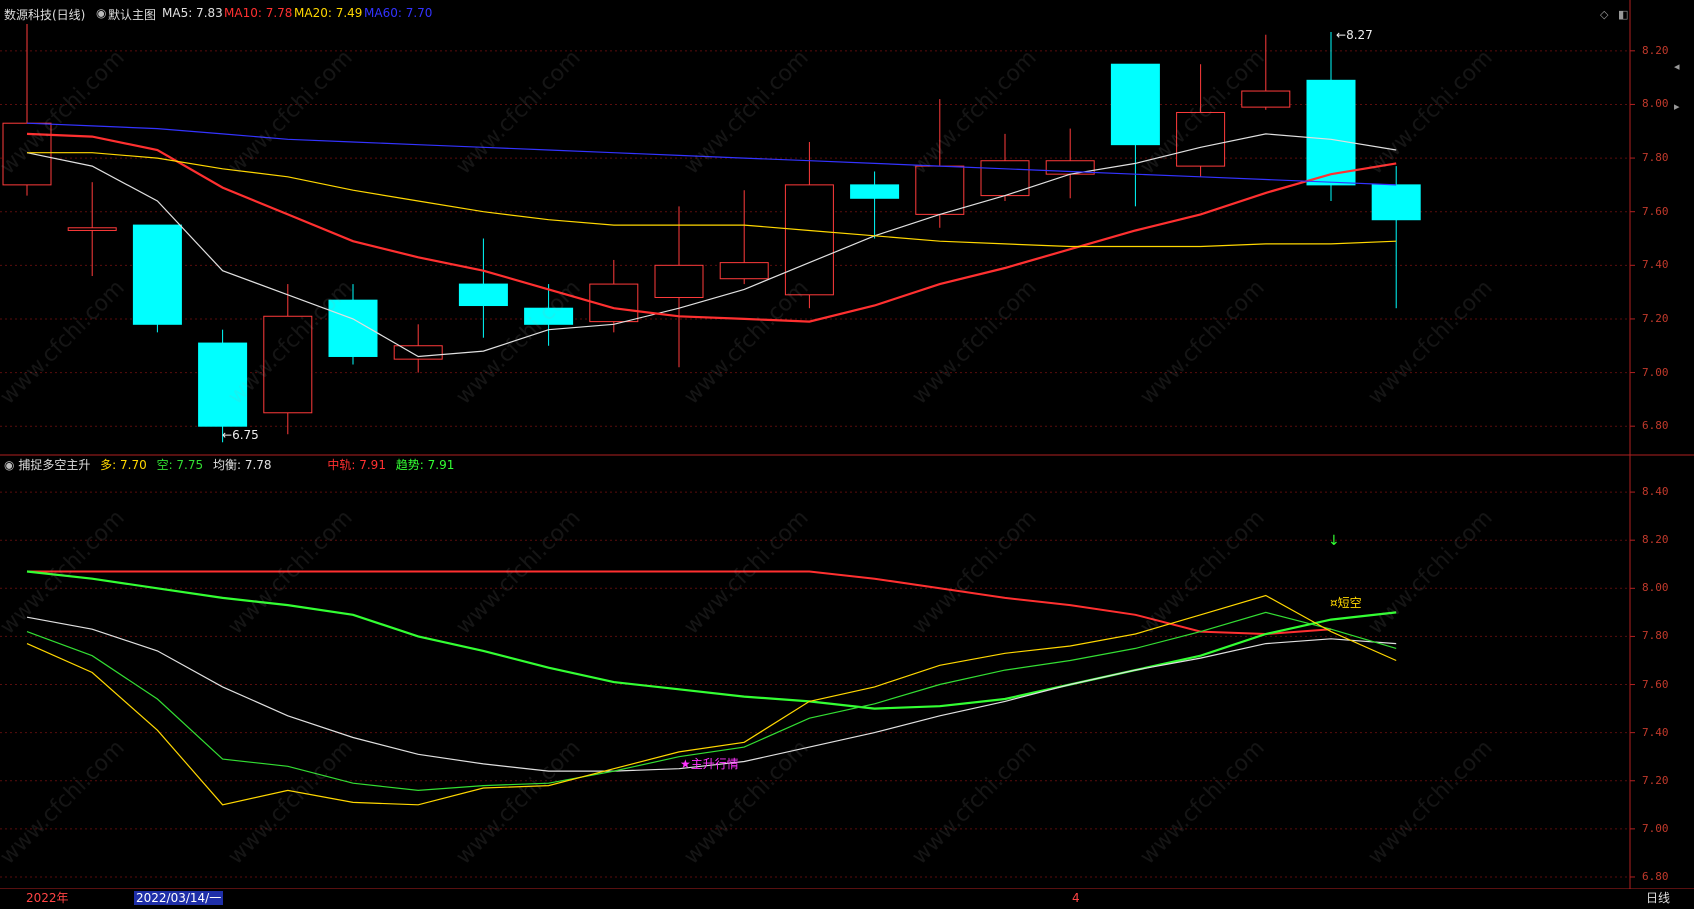 The height and width of the screenshot is (909, 1694). Describe the element at coordinates (1655, 732) in the screenshot. I see `sub-axis-tick-label: 7.40` at that location.